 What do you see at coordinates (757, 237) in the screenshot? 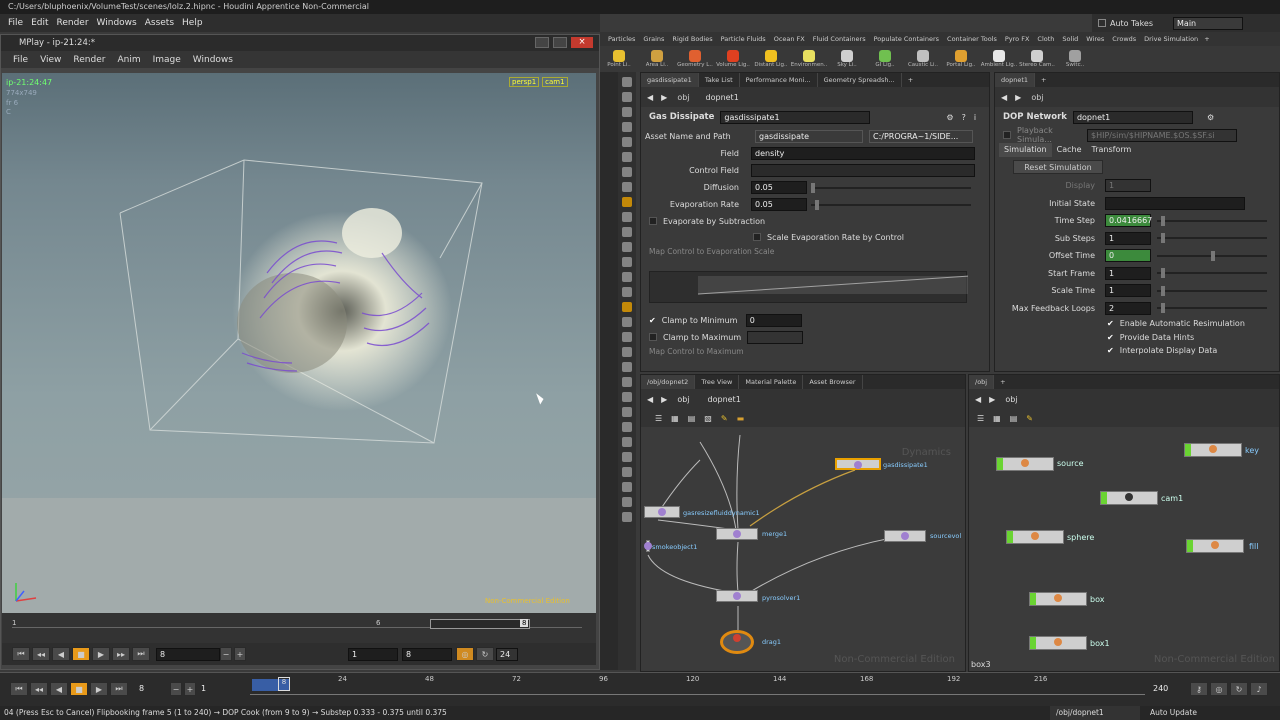
I see `scale-evap-checkbox` at bounding box center [757, 237].